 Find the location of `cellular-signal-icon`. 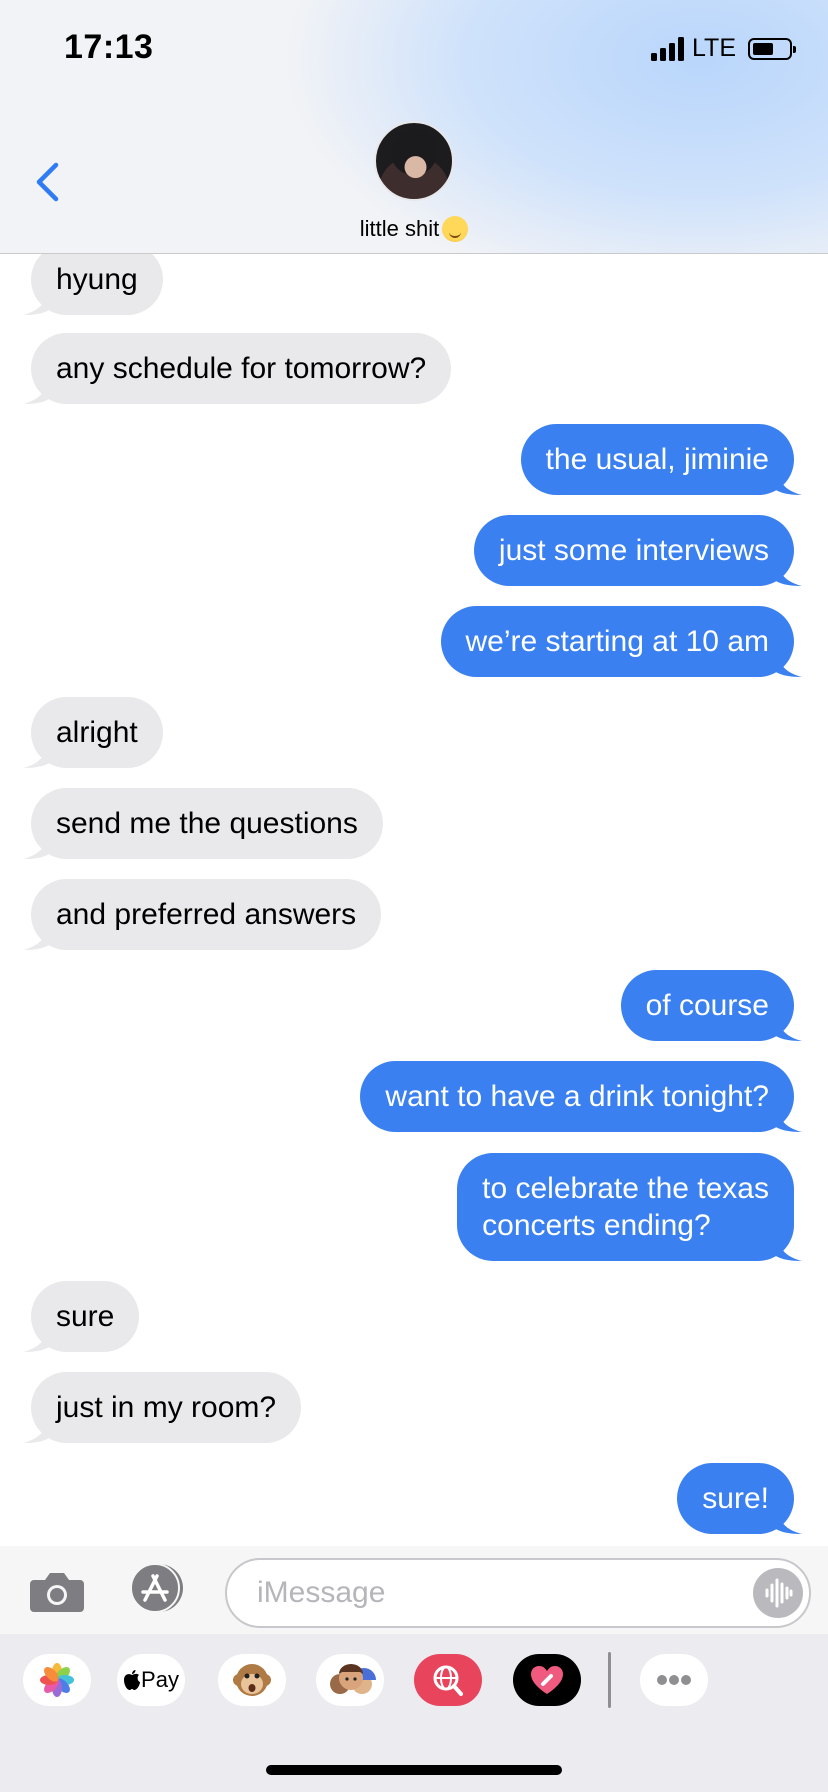

cellular-signal-icon is located at coordinates (667, 48).